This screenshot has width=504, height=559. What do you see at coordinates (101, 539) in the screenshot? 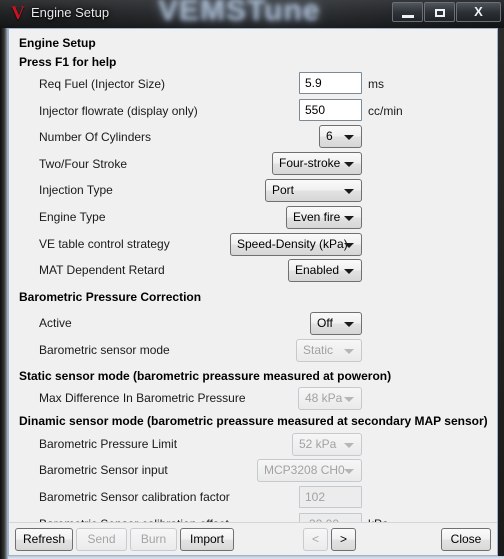
I see `send-button: Send` at bounding box center [101, 539].